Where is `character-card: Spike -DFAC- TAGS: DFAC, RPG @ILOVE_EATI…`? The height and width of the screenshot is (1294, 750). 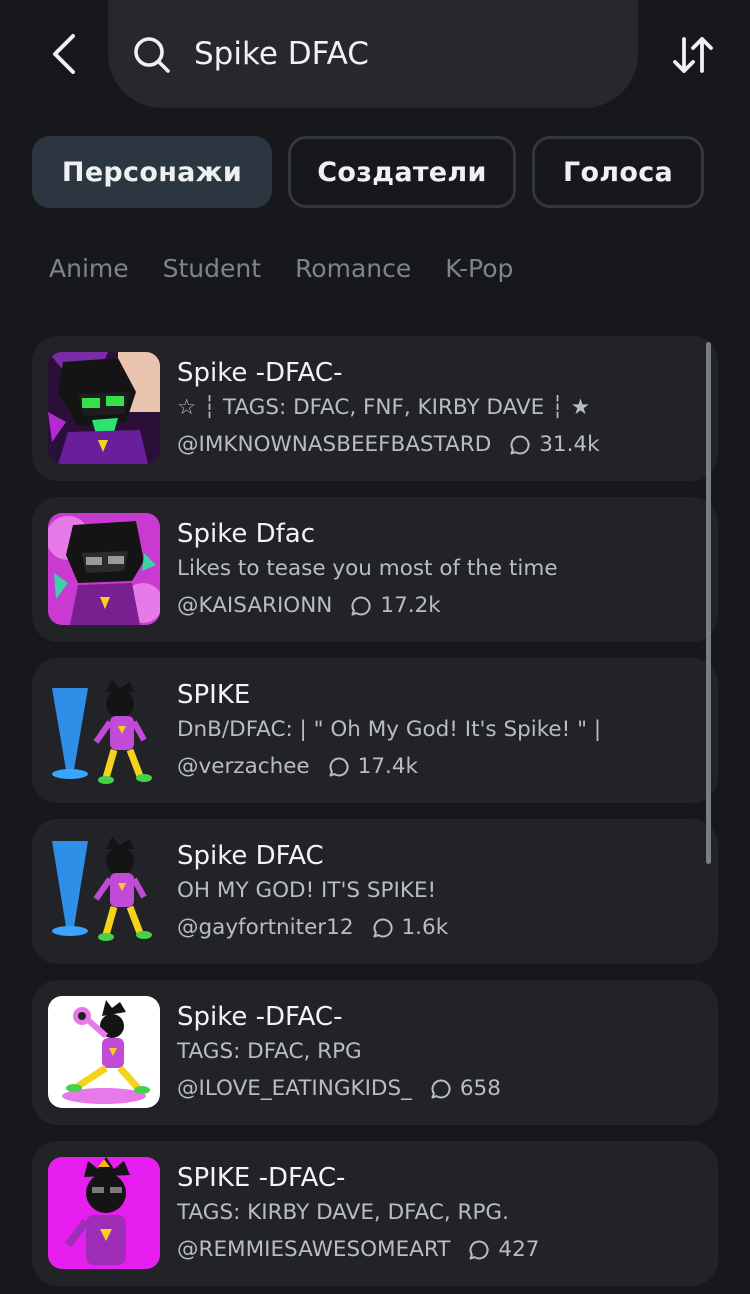
character-card: Spike -DFAC- TAGS: DFAC, RPG @ILOVE_EATI… is located at coordinates (375, 1052).